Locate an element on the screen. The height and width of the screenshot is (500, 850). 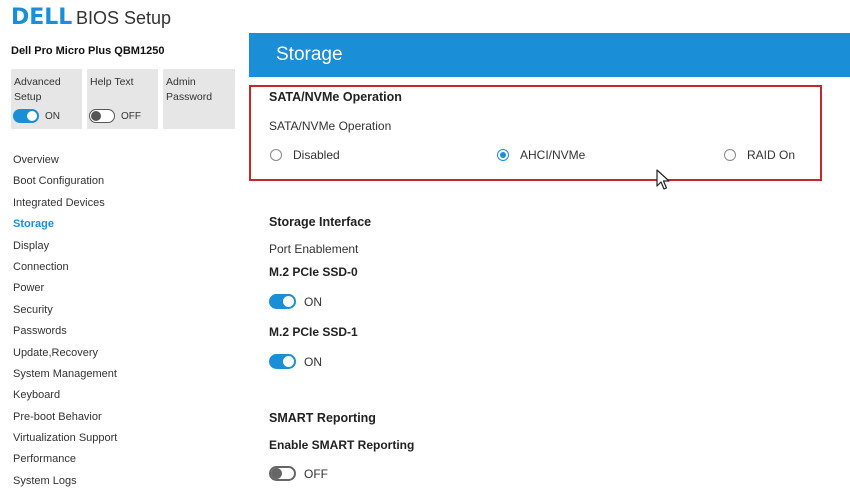
radio-option-ahci-nvme: AHCI/NVMe is located at coordinates (541, 155).